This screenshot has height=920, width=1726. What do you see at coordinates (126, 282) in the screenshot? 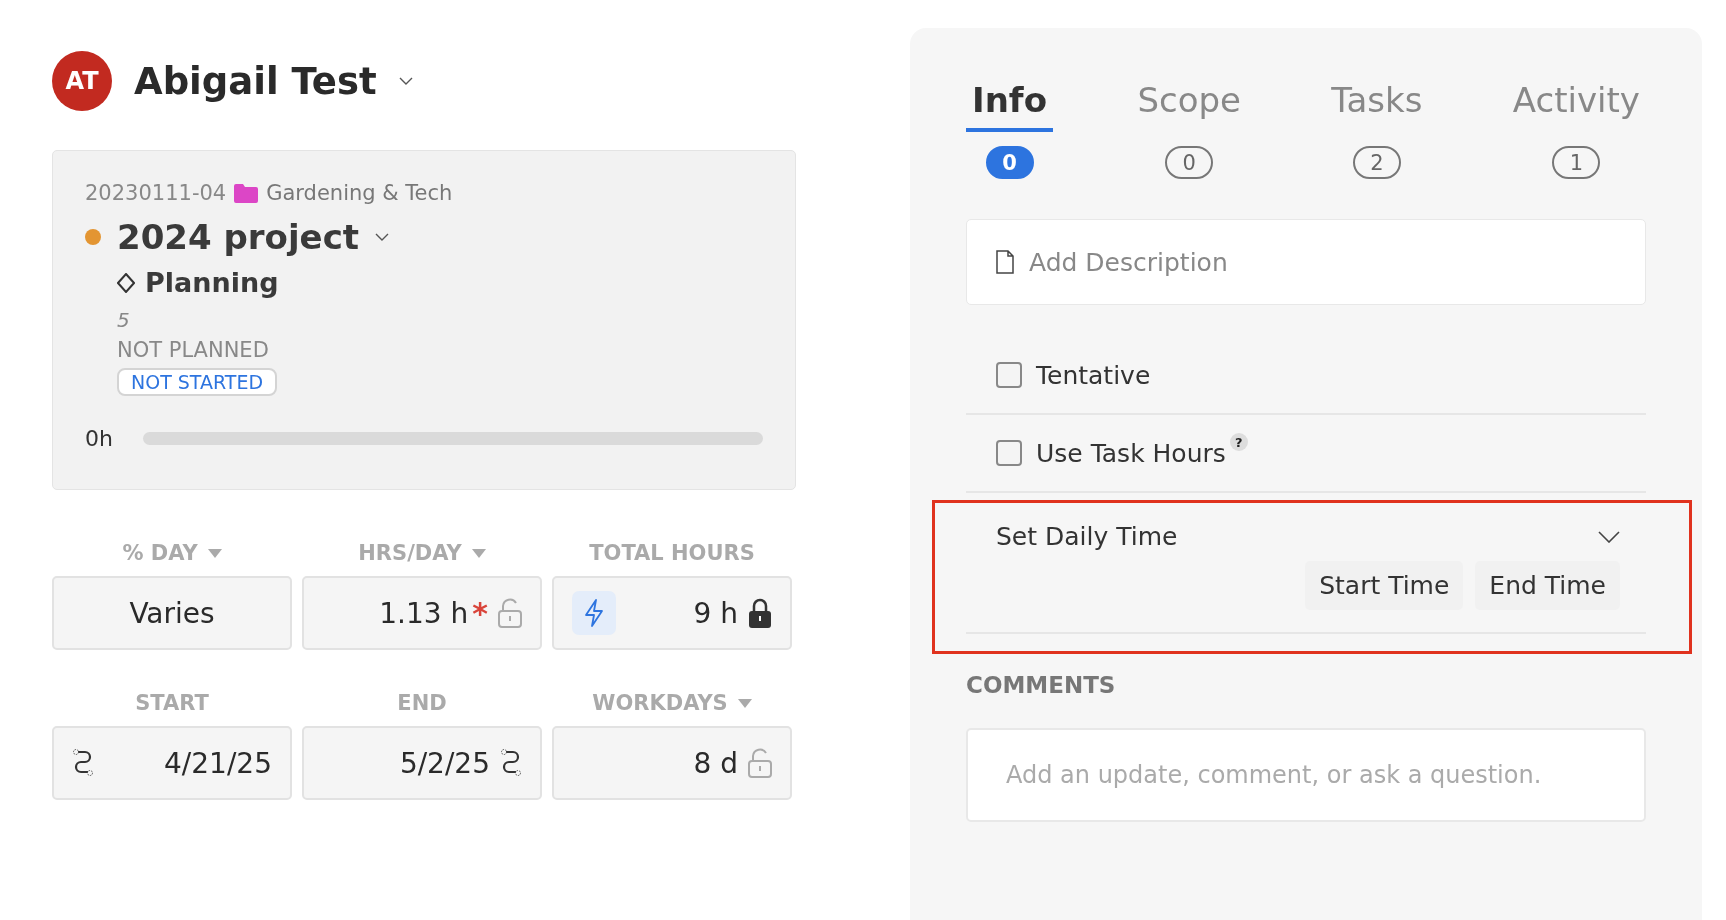
I see `diamond-icon` at bounding box center [126, 282].